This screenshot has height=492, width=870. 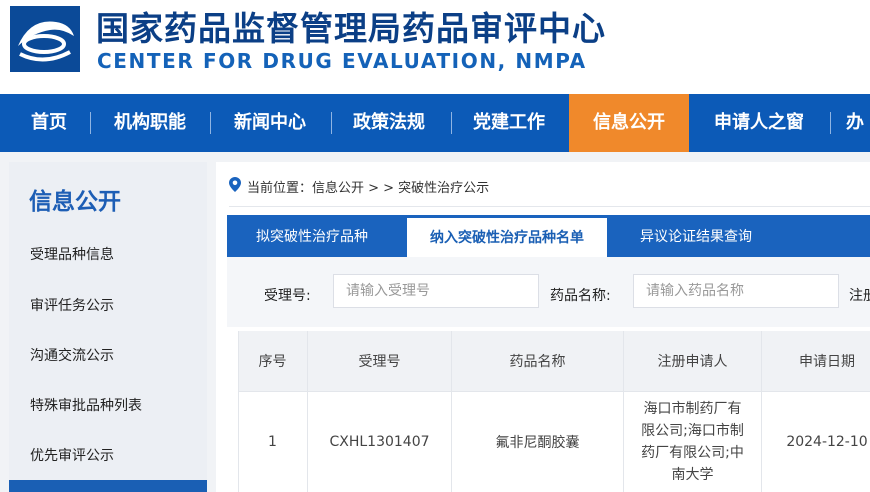 I want to click on nav-item-functions: 机构职能, so click(x=150, y=123).